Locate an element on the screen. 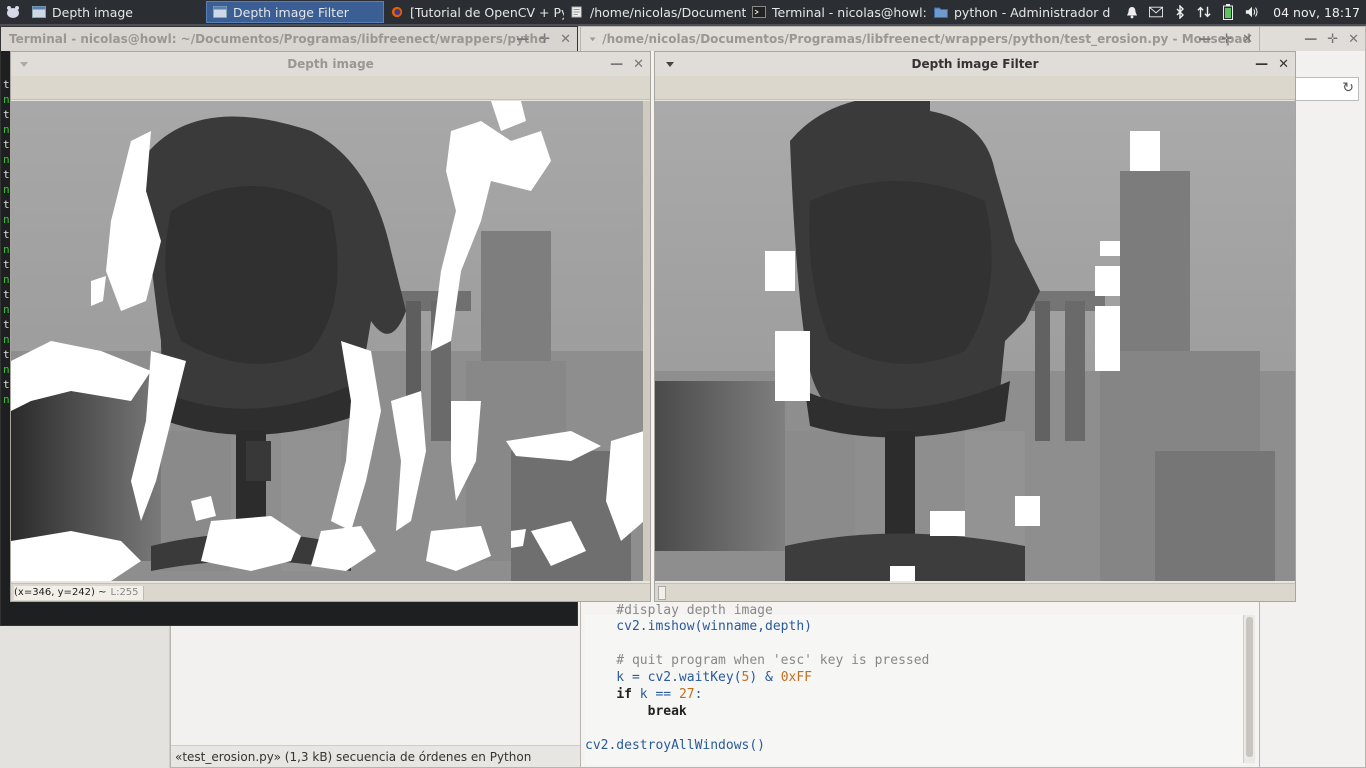 This screenshot has width=1366, height=768. terminal-icon is located at coordinates (759, 12).